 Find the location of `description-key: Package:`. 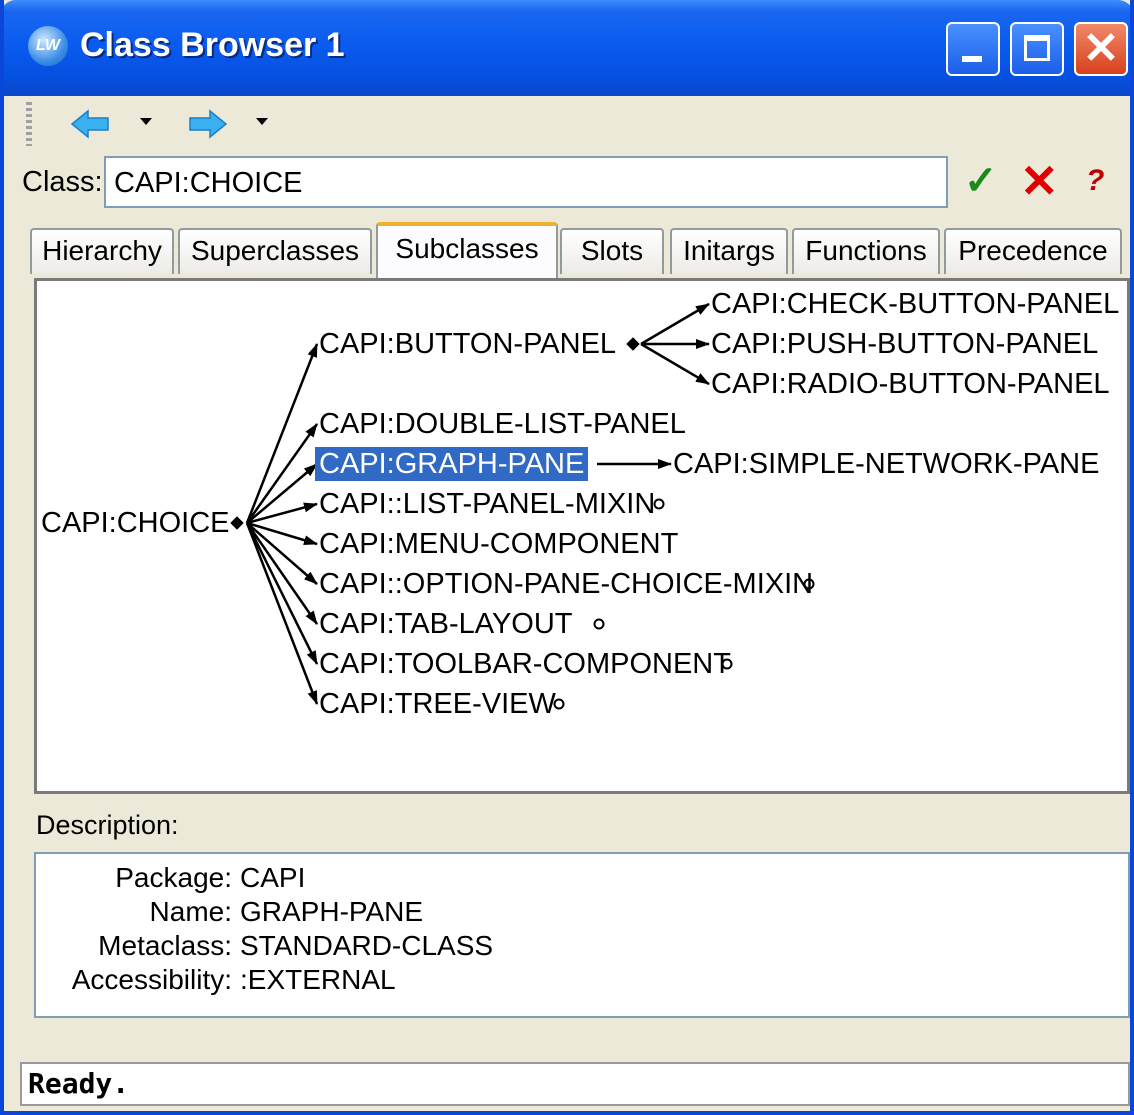

description-key: Package: is located at coordinates (173, 877).